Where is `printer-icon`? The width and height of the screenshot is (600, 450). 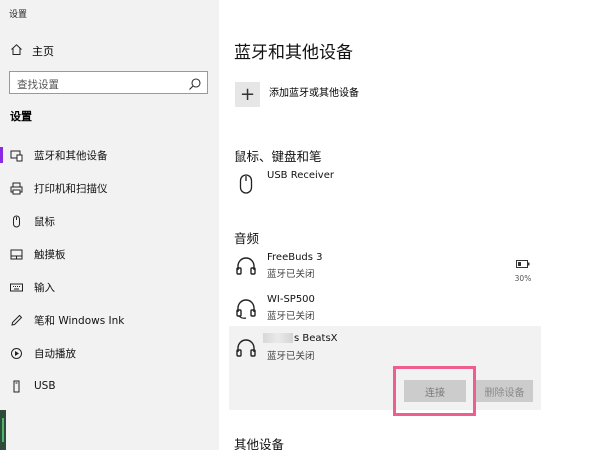
printer-icon is located at coordinates (16, 188).